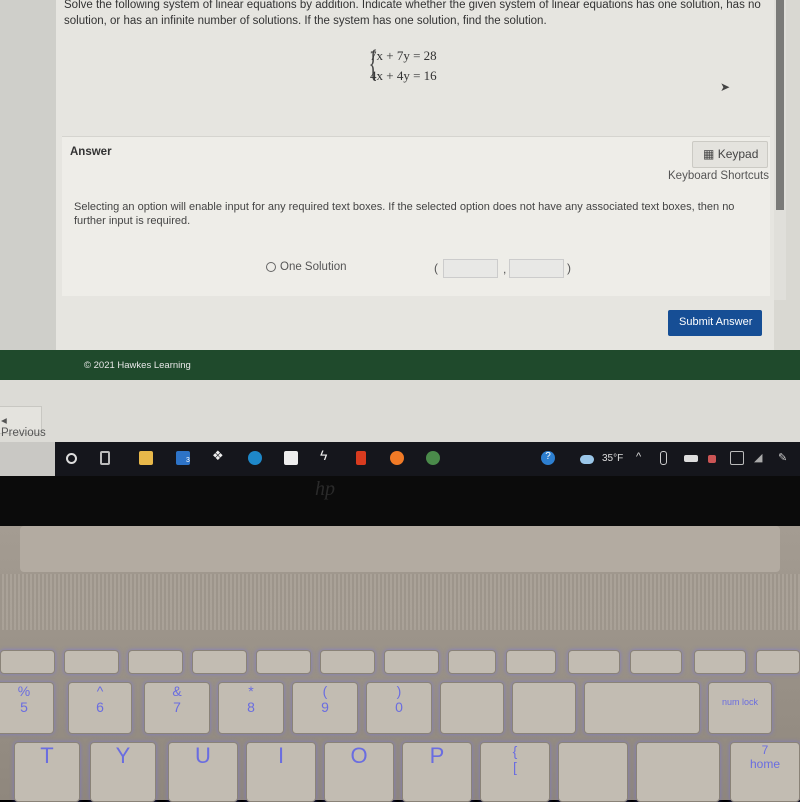  What do you see at coordinates (737, 458) in the screenshot?
I see `network-icon` at bounding box center [737, 458].